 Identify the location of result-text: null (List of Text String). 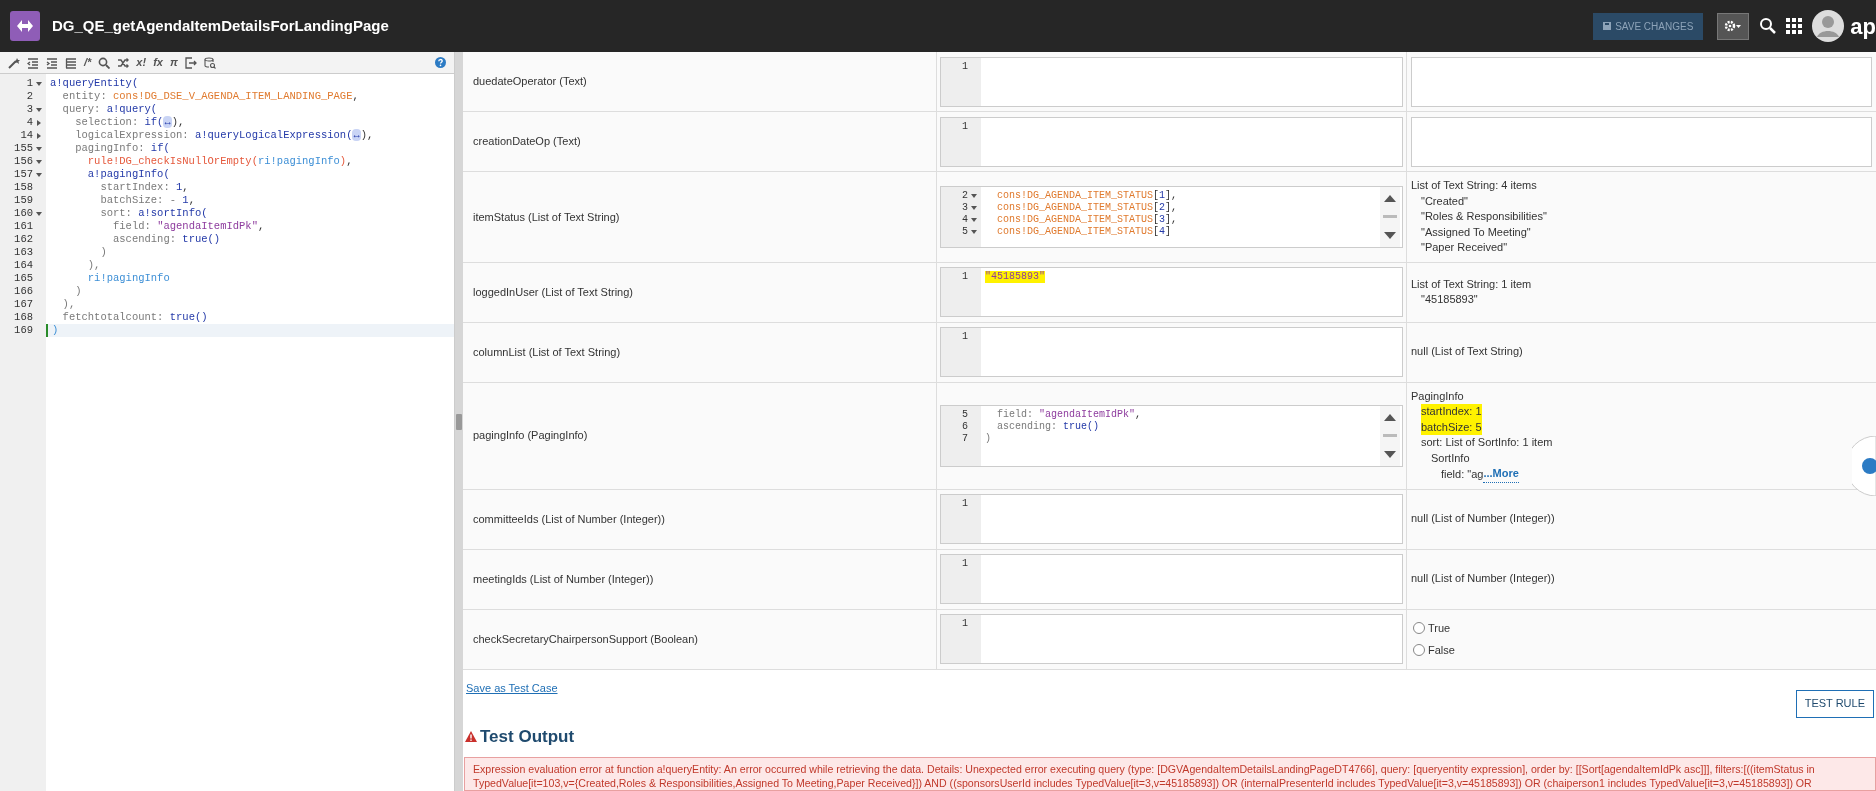
(1467, 352).